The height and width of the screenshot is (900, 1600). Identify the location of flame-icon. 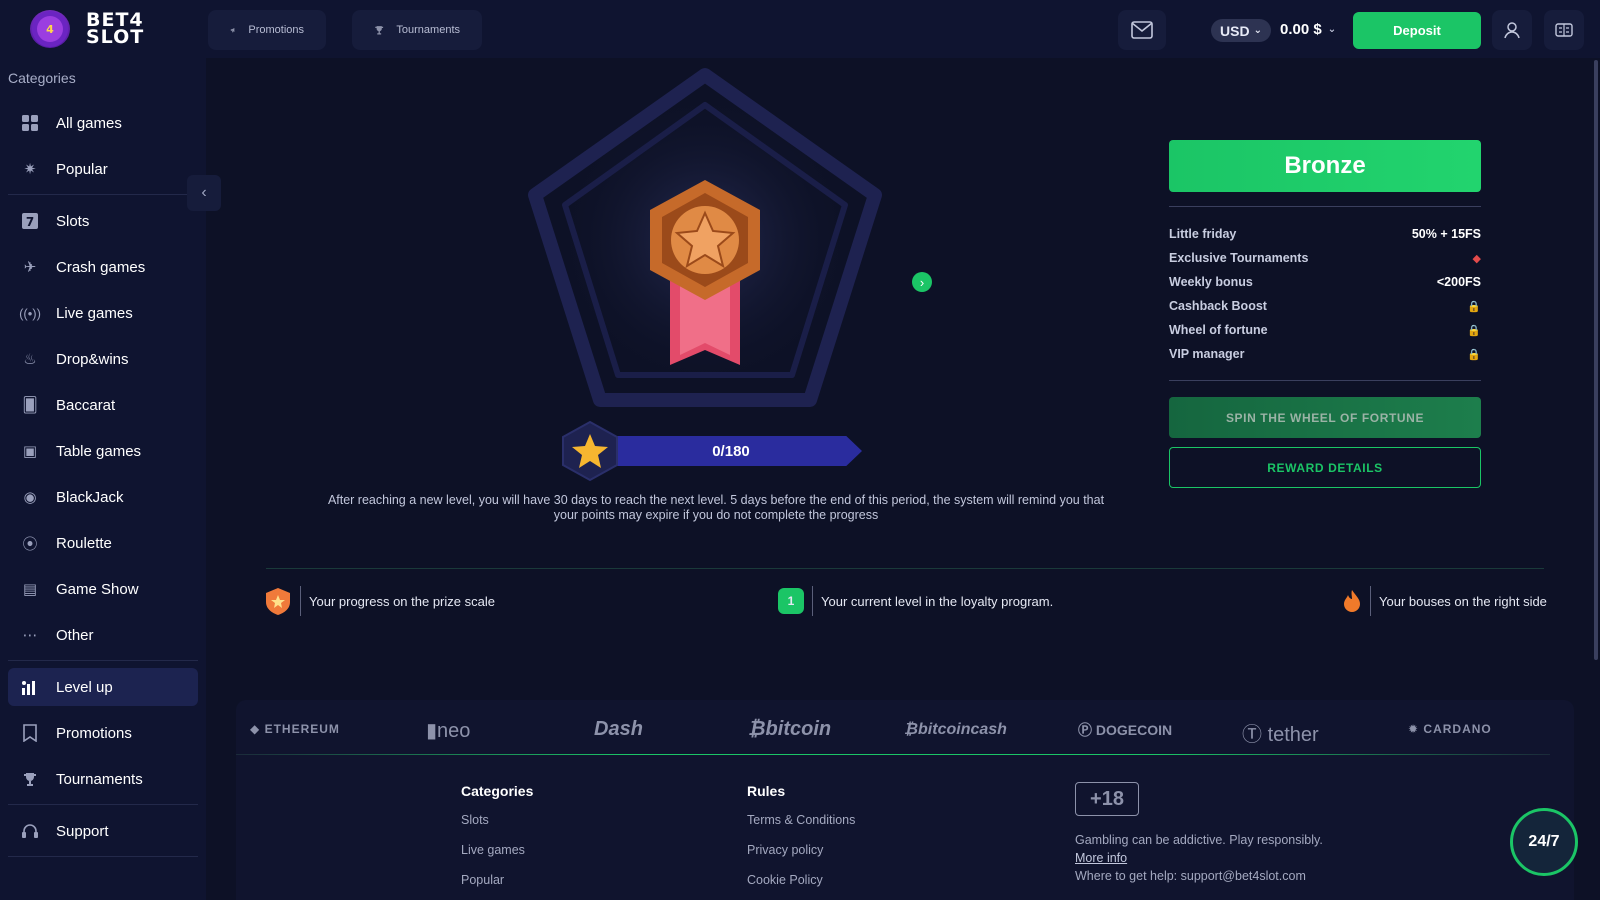
(1352, 601).